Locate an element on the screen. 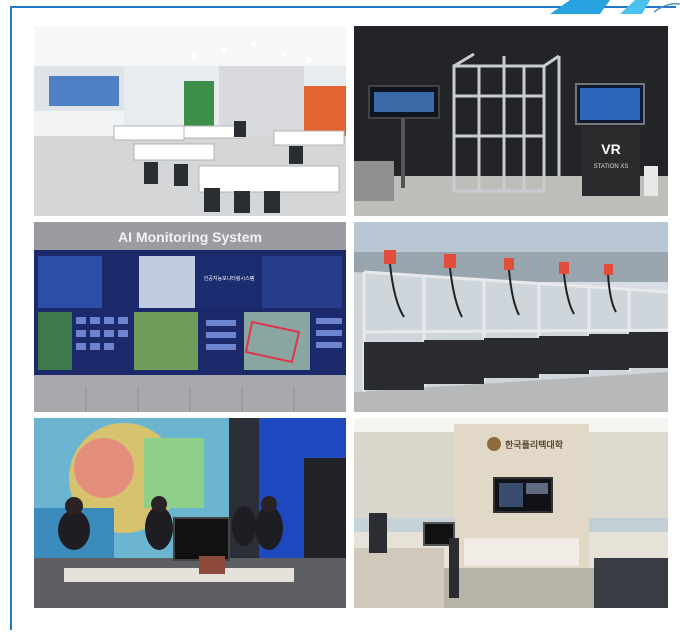 This screenshot has height=632, width=680. lobby-sign: 한국폴리텍대학 is located at coordinates (534, 444).